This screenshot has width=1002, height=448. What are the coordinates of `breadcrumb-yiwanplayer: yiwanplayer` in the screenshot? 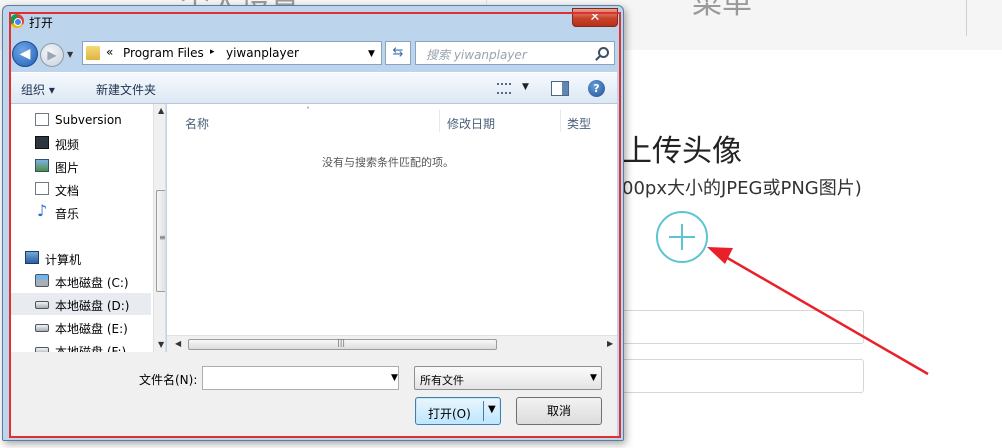 It's located at (262, 53).